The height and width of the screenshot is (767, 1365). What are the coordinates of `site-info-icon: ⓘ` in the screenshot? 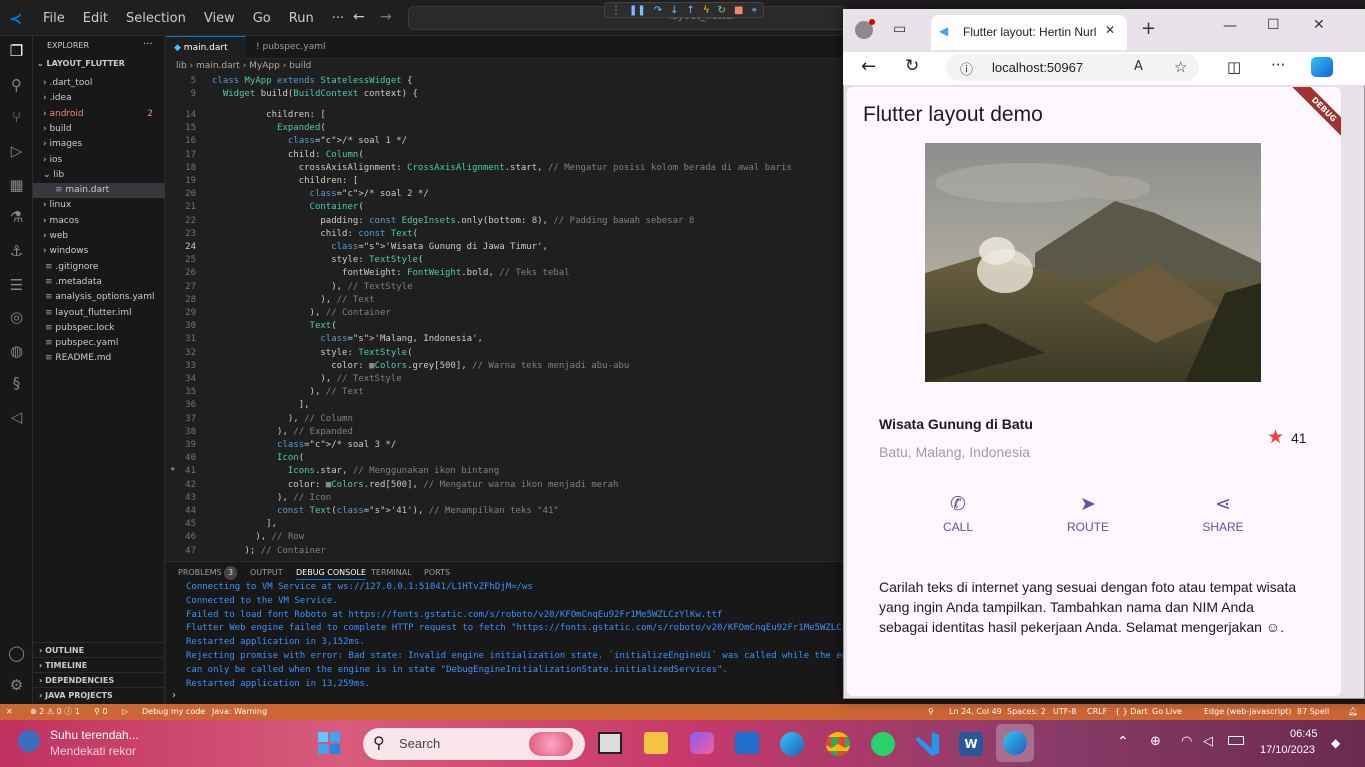 It's located at (966, 68).